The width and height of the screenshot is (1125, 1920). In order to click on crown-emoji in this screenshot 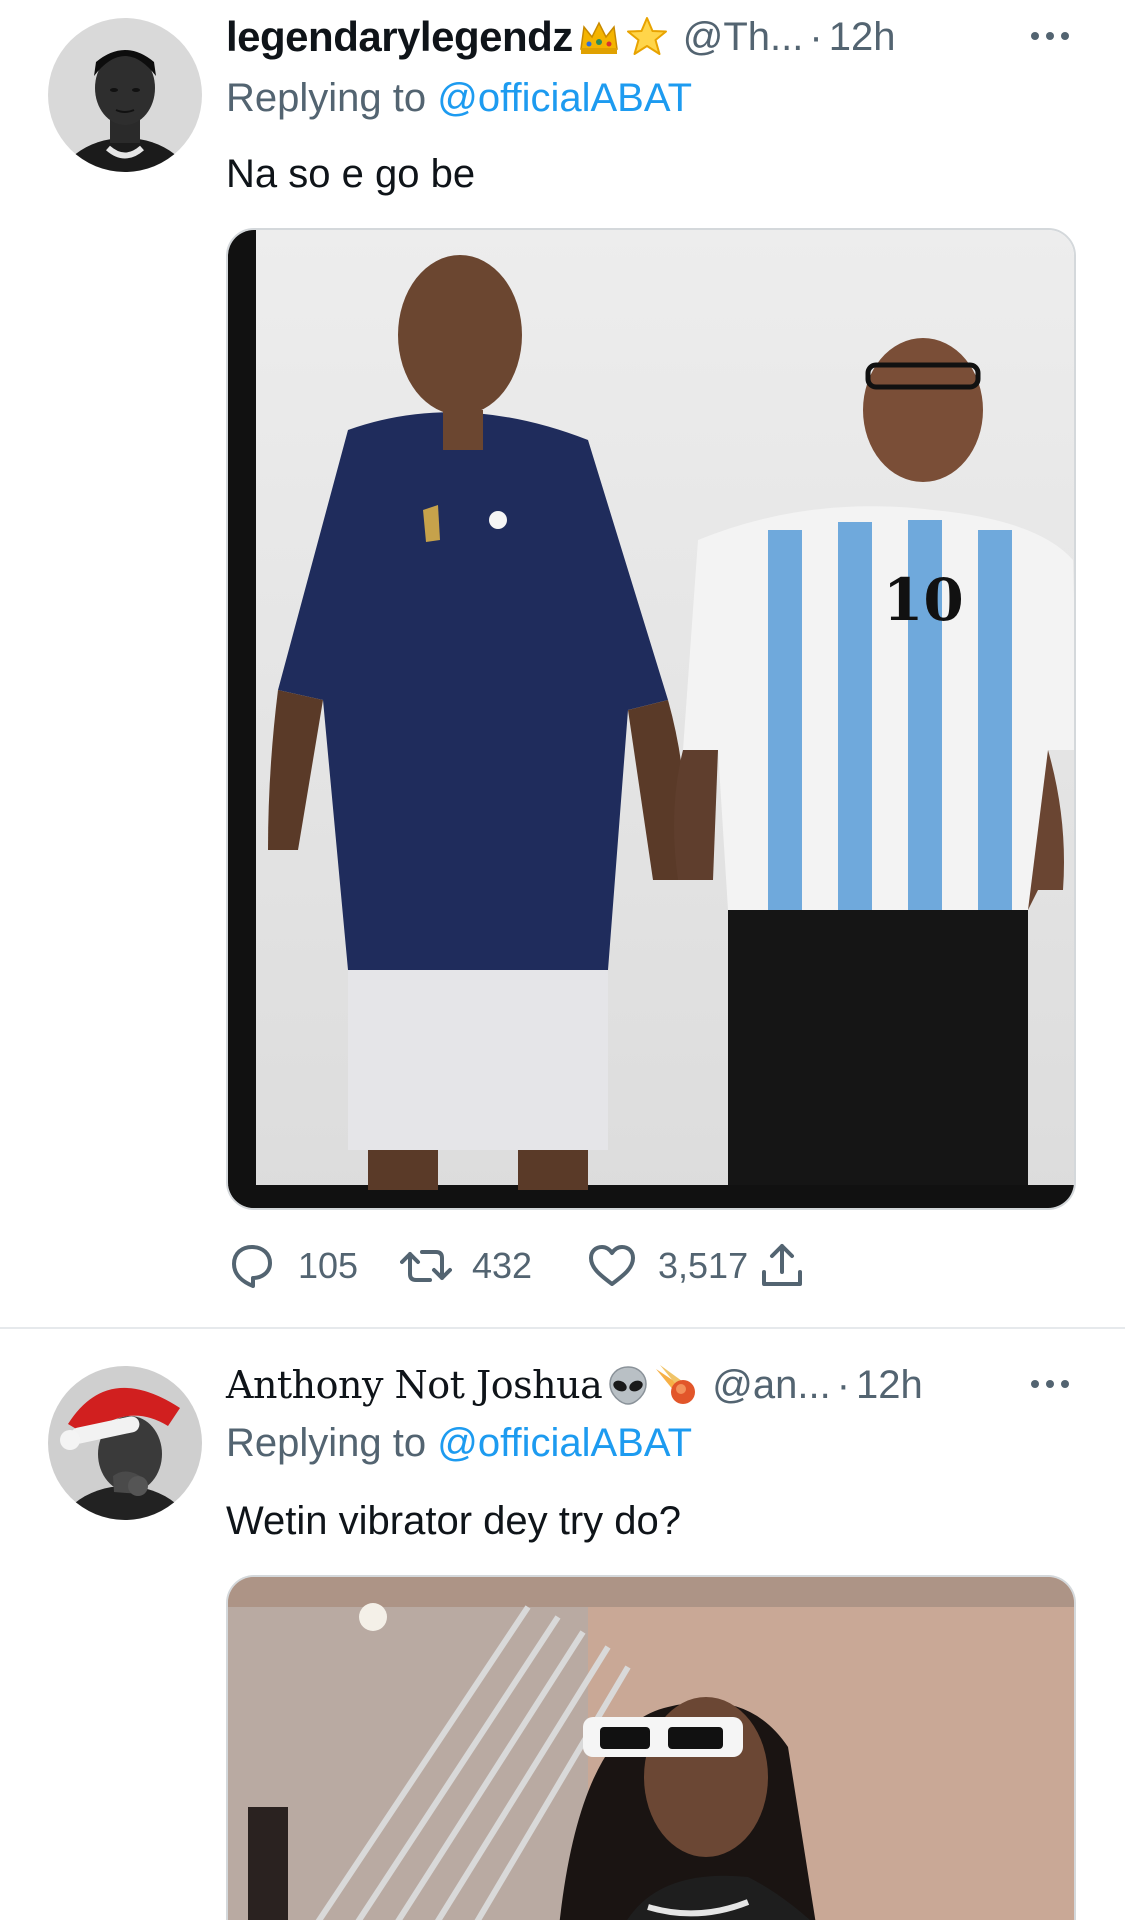, I will do `click(598, 37)`.